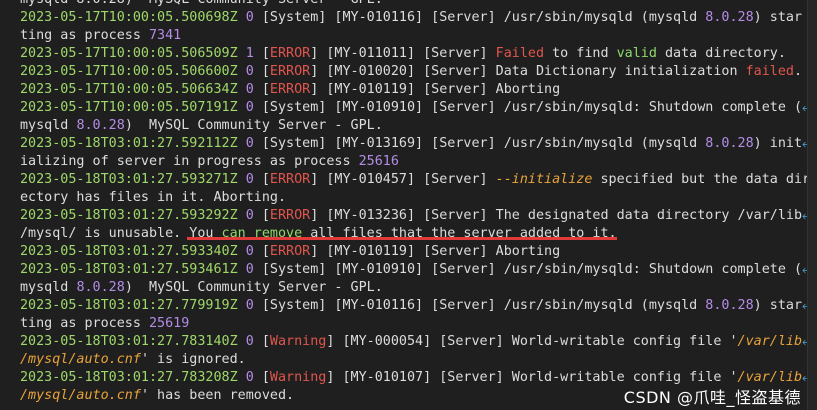  What do you see at coordinates (129, 71) in the screenshot?
I see `log-fragment: 2023-05-17T10:00:05.506600Z` at bounding box center [129, 71].